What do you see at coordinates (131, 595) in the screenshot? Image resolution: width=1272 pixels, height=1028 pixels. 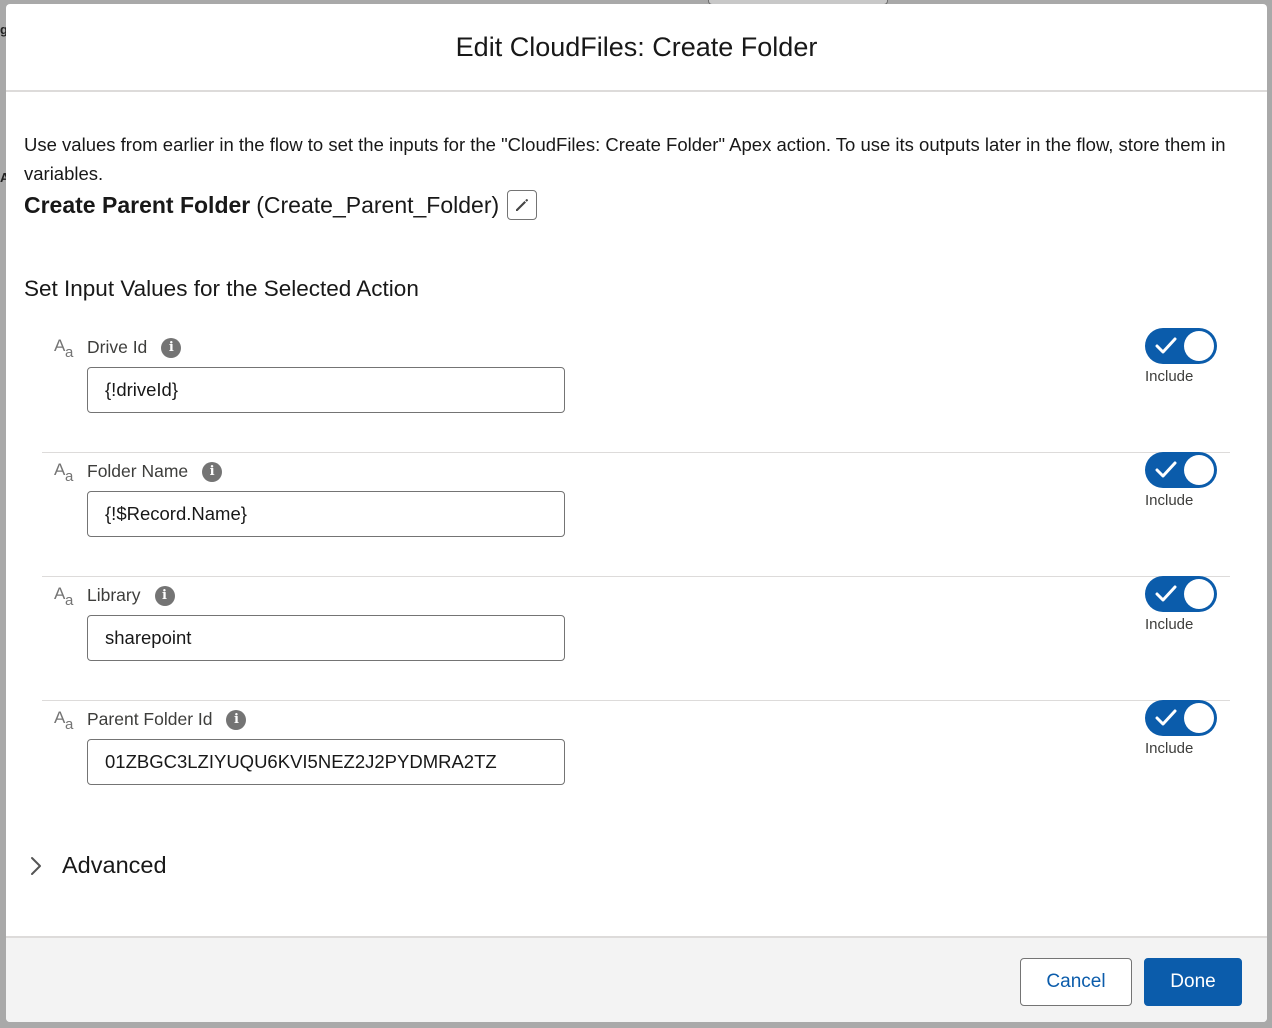 I see `param-label: Library i` at bounding box center [131, 595].